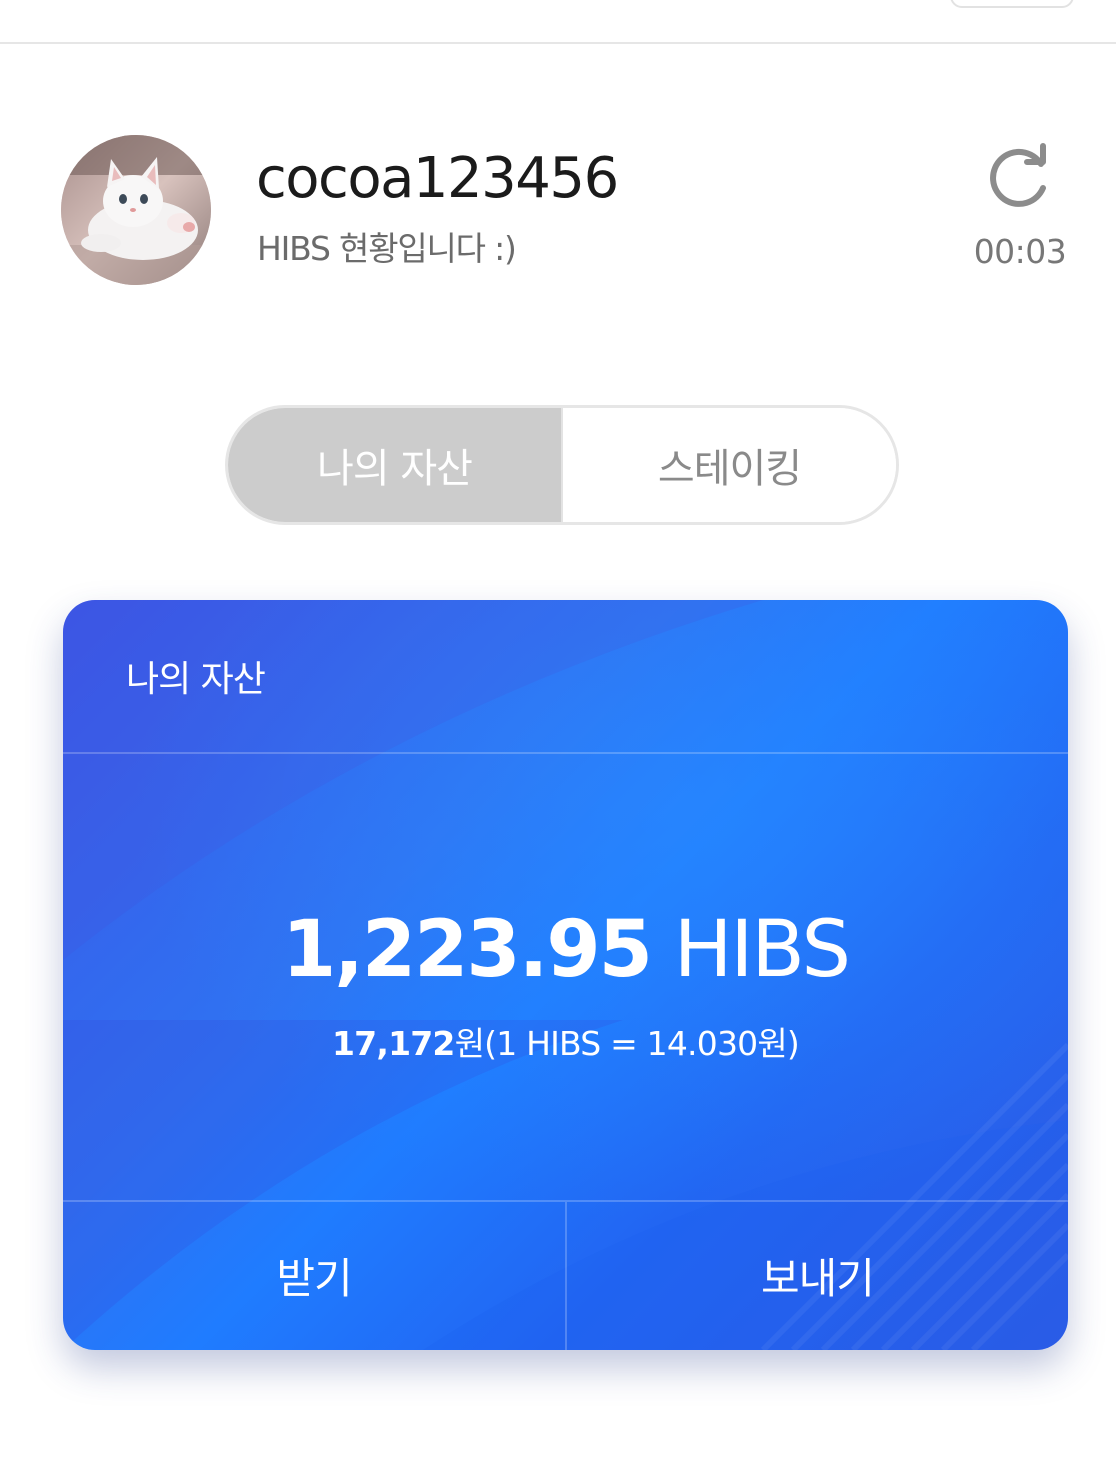 Image resolution: width=1116 pixels, height=1458 pixels. I want to click on fiat-amount: 17,172, so click(393, 1043).